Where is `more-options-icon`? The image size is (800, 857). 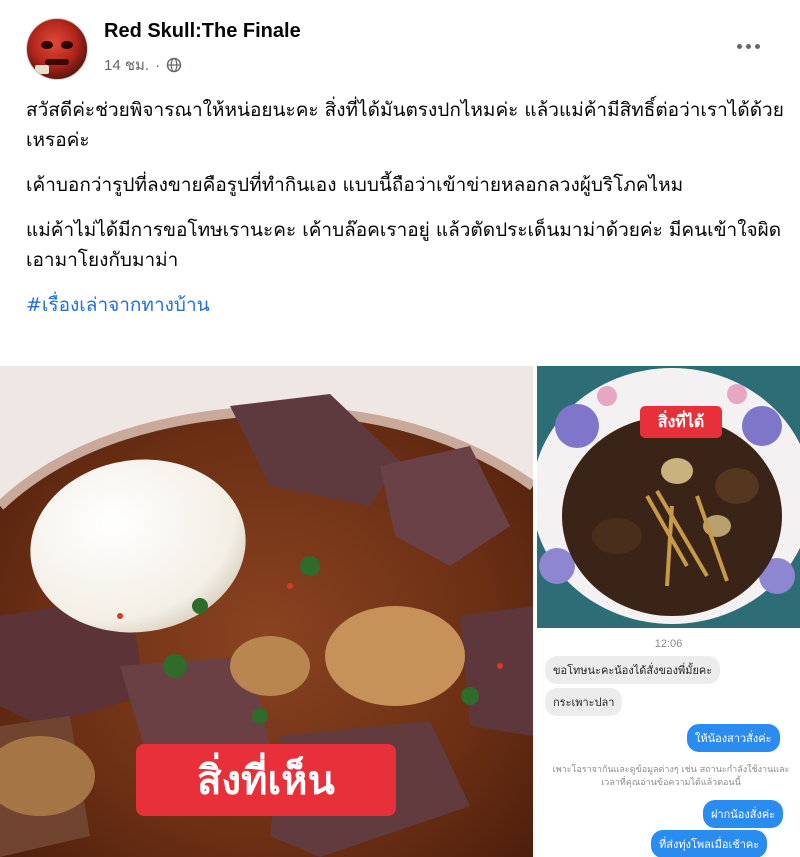 more-options-icon is located at coordinates (748, 46).